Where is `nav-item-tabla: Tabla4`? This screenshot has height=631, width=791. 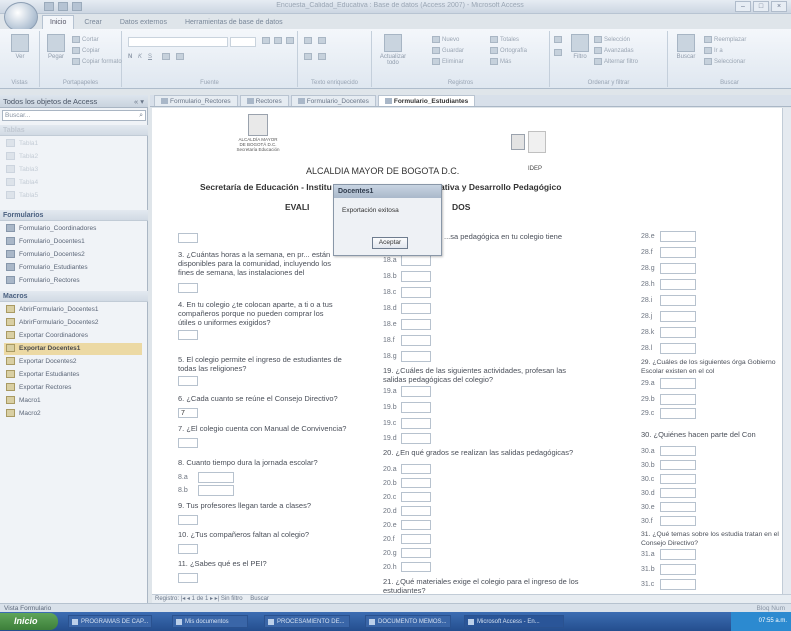 nav-item-tabla: Tabla4 is located at coordinates (22, 183).